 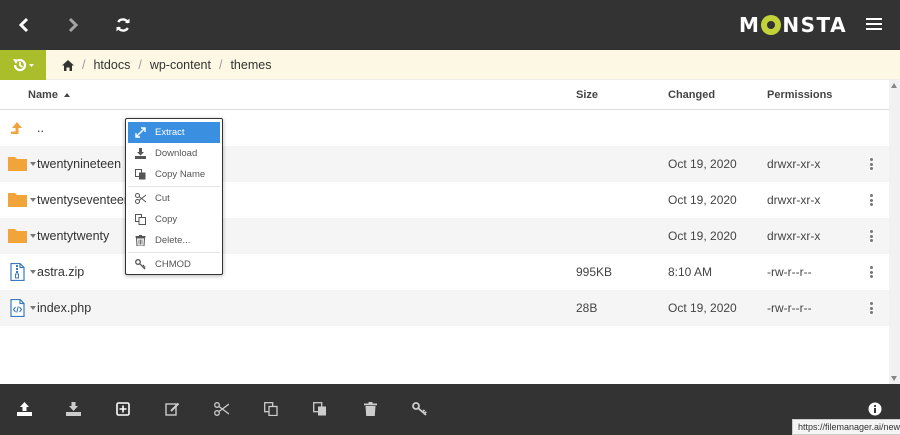 I want to click on menu-item-copy: Copy, so click(x=174, y=219).